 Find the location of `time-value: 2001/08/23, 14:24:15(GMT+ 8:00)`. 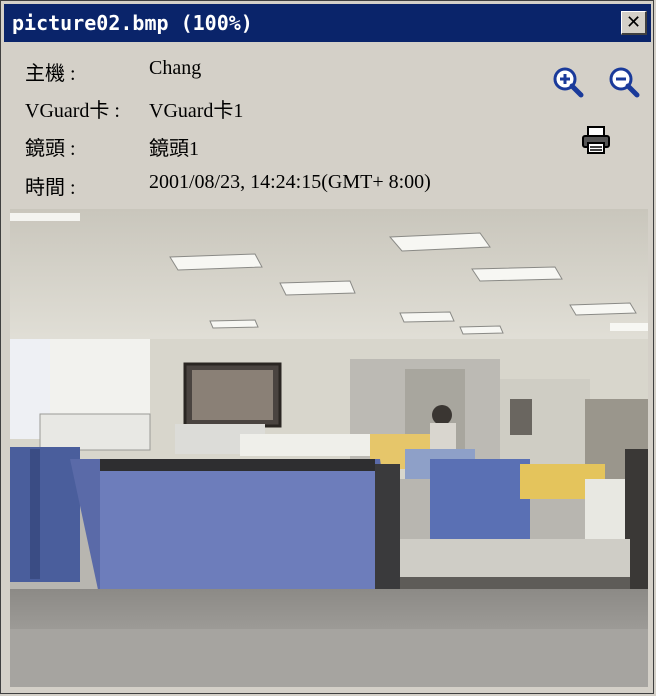

time-value: 2001/08/23, 14:24:15(GMT+ 8:00) is located at coordinates (290, 182).